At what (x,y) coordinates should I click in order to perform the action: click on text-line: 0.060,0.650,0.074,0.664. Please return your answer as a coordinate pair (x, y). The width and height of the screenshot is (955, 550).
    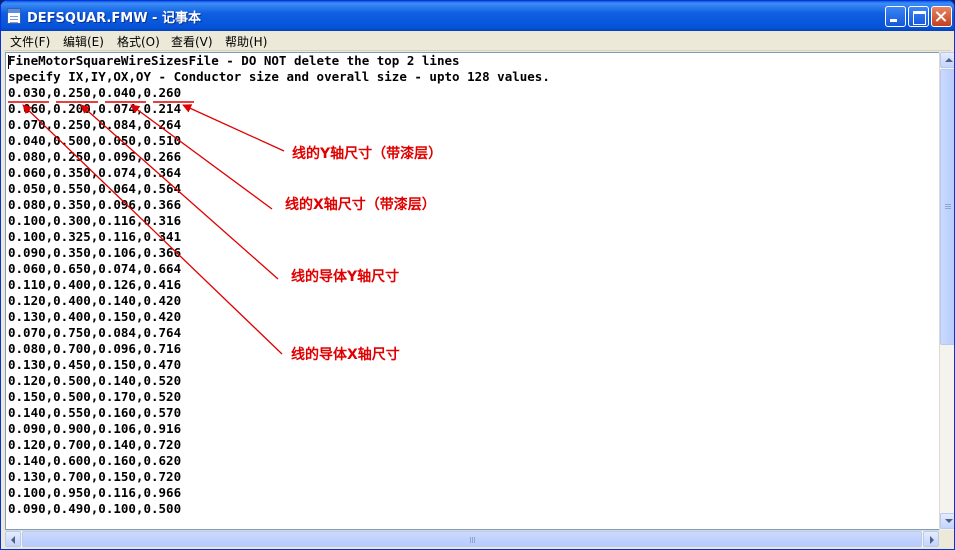
    Looking at the image, I should click on (95, 268).